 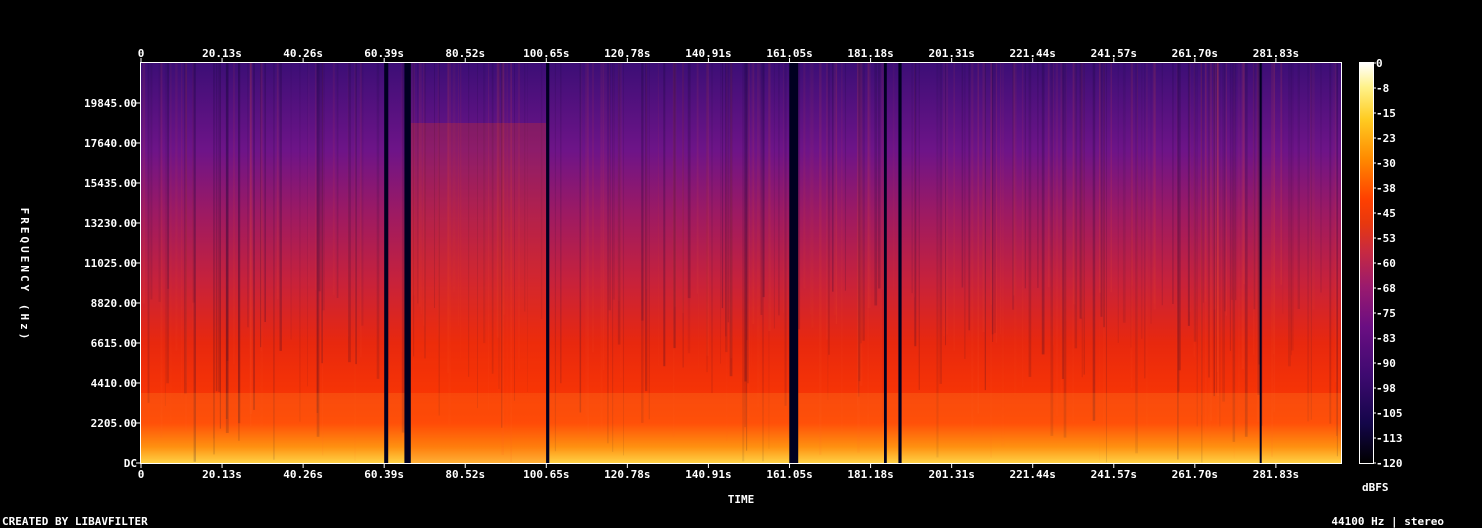 What do you see at coordinates (951, 53) in the screenshot?
I see `x-tick-label-top: 201.31s` at bounding box center [951, 53].